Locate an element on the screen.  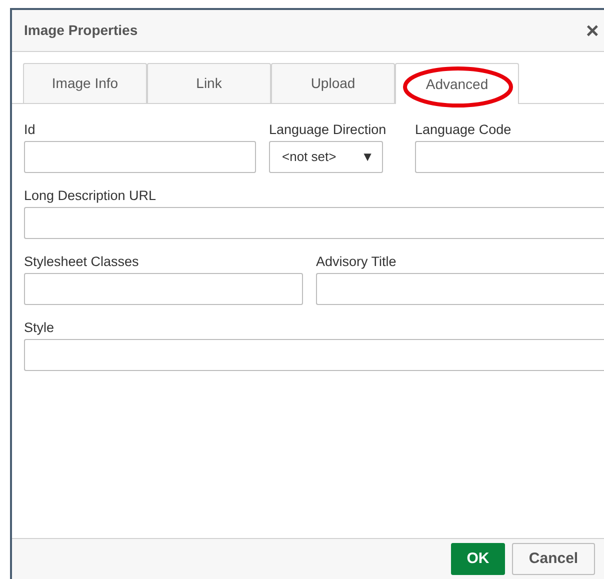
tab: Upload is located at coordinates (333, 83).